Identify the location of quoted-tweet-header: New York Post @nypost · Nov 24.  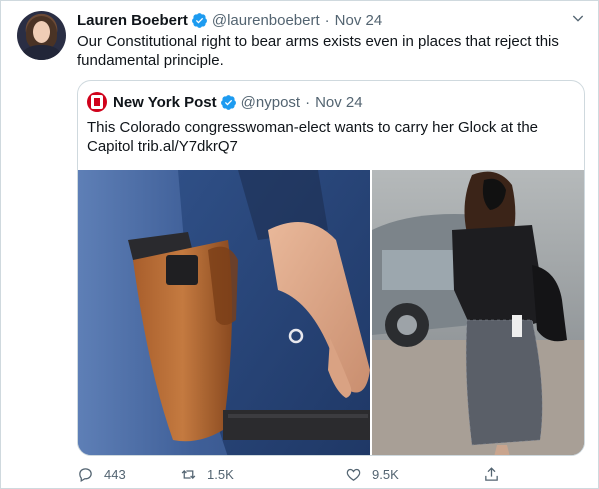
(225, 102).